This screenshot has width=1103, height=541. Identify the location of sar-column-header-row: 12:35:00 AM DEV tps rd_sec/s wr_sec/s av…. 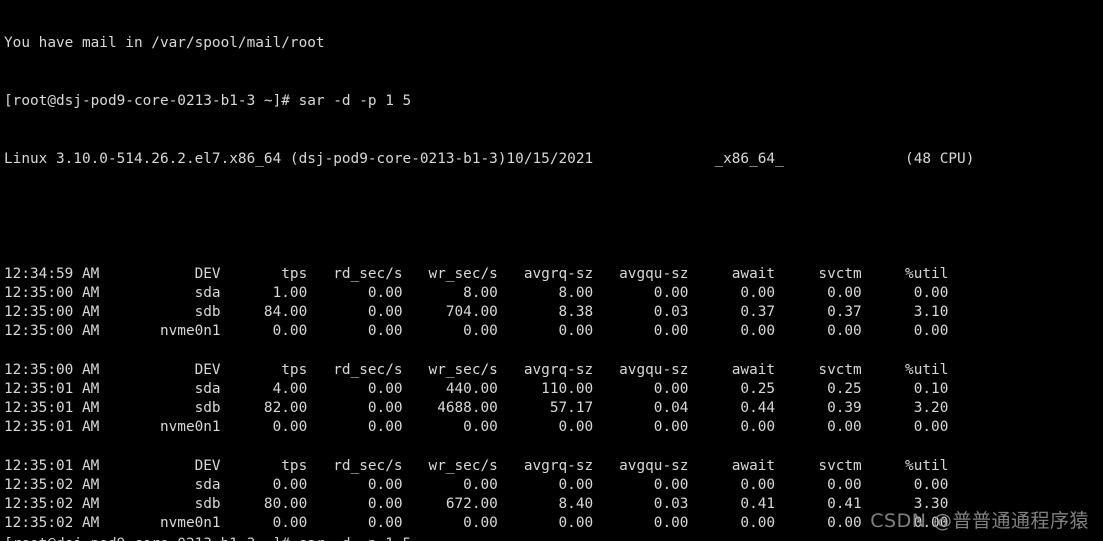
(476, 369).